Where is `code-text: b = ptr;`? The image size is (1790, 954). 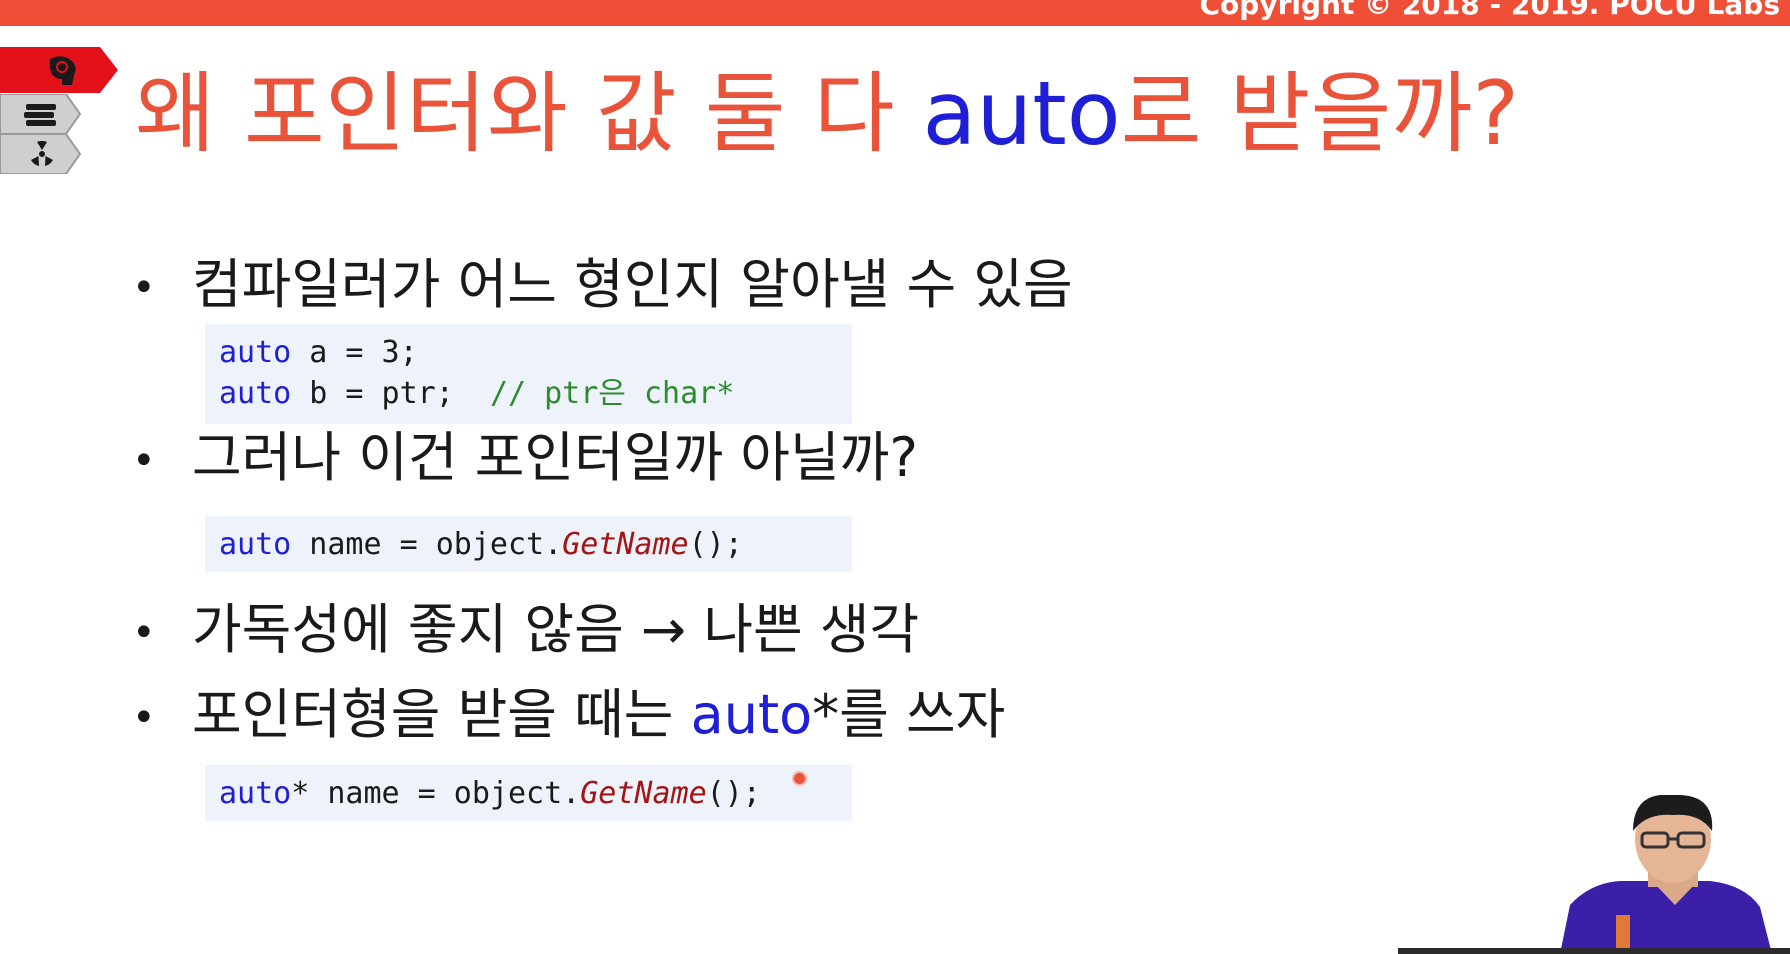 code-text: b = ptr; is located at coordinates (390, 393).